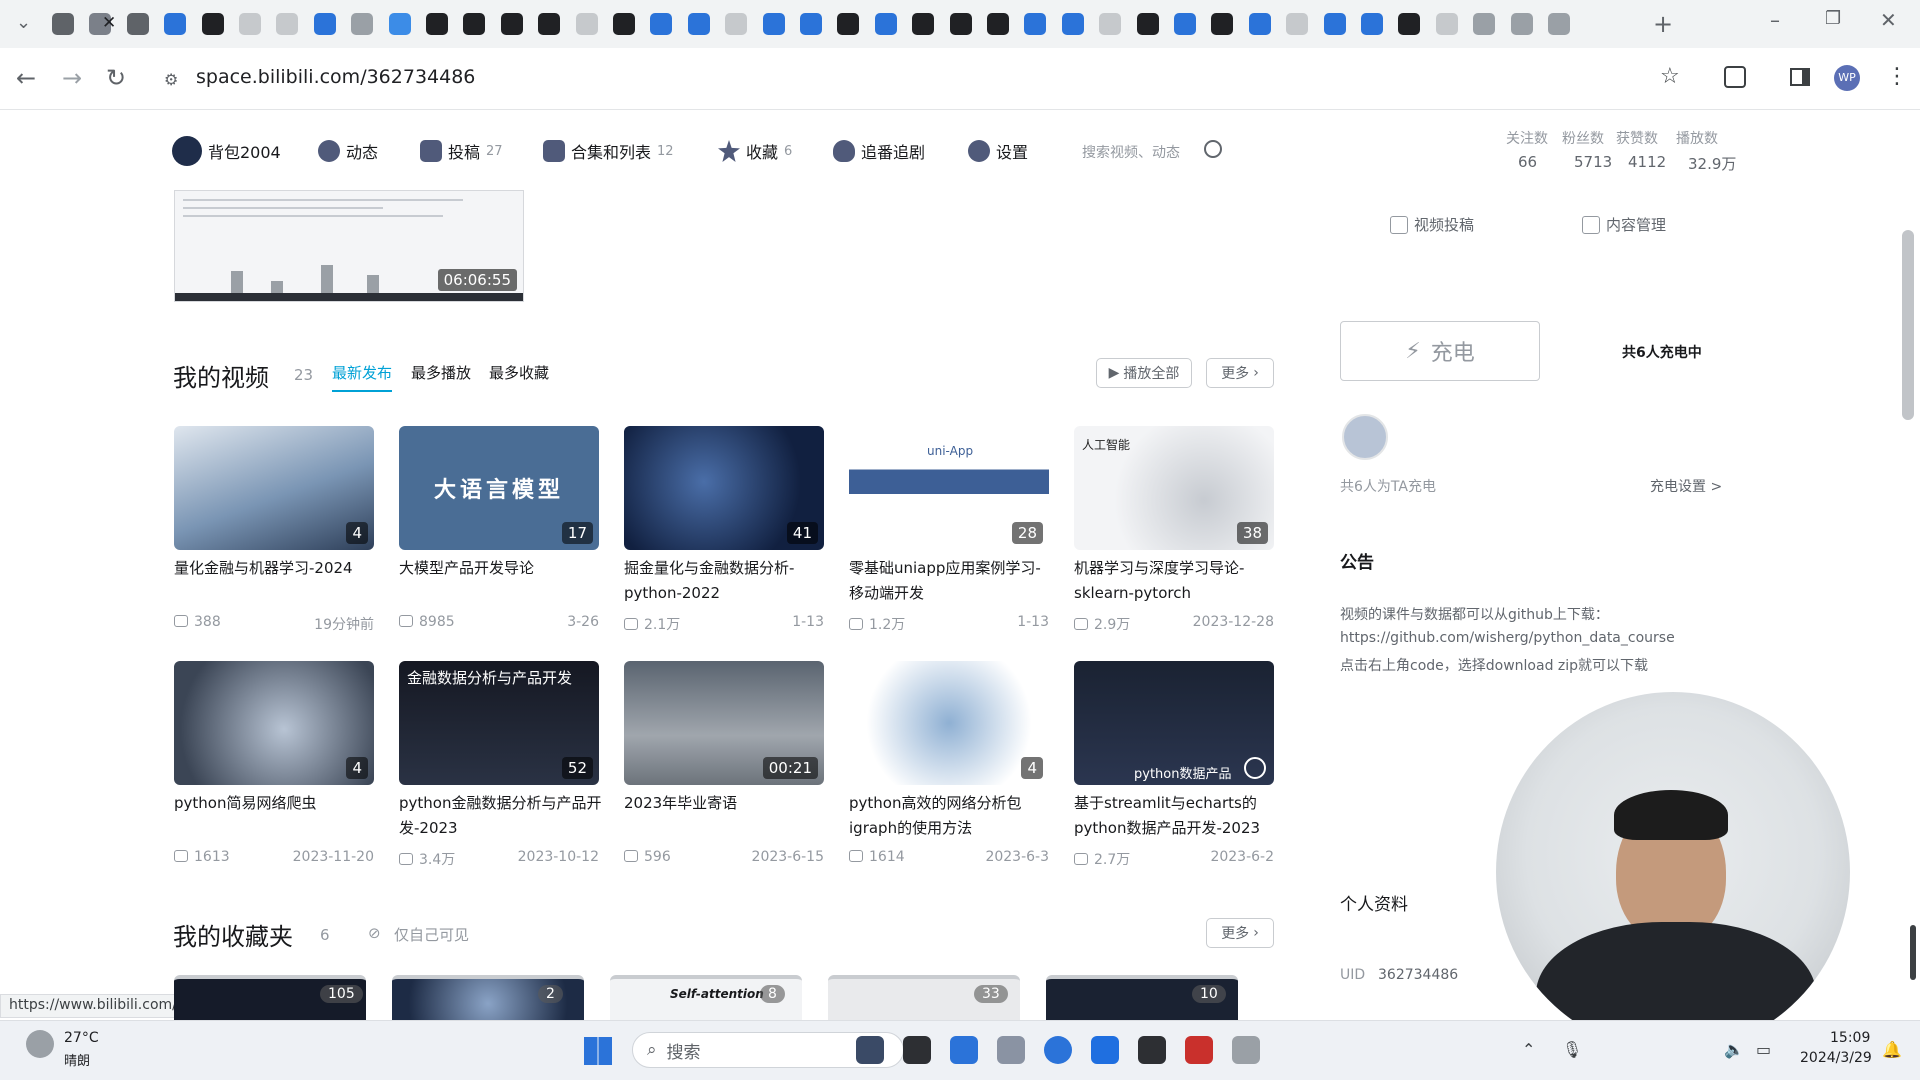  I want to click on nav-bangumi: 追番追剧, so click(879, 151).